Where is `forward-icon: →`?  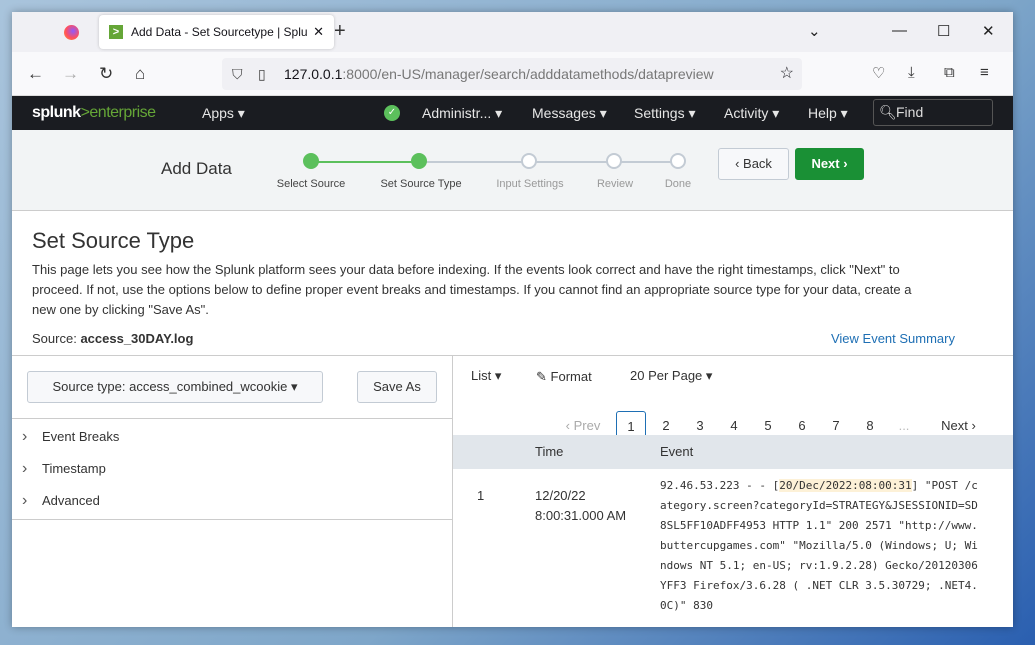 forward-icon: → is located at coordinates (70, 73).